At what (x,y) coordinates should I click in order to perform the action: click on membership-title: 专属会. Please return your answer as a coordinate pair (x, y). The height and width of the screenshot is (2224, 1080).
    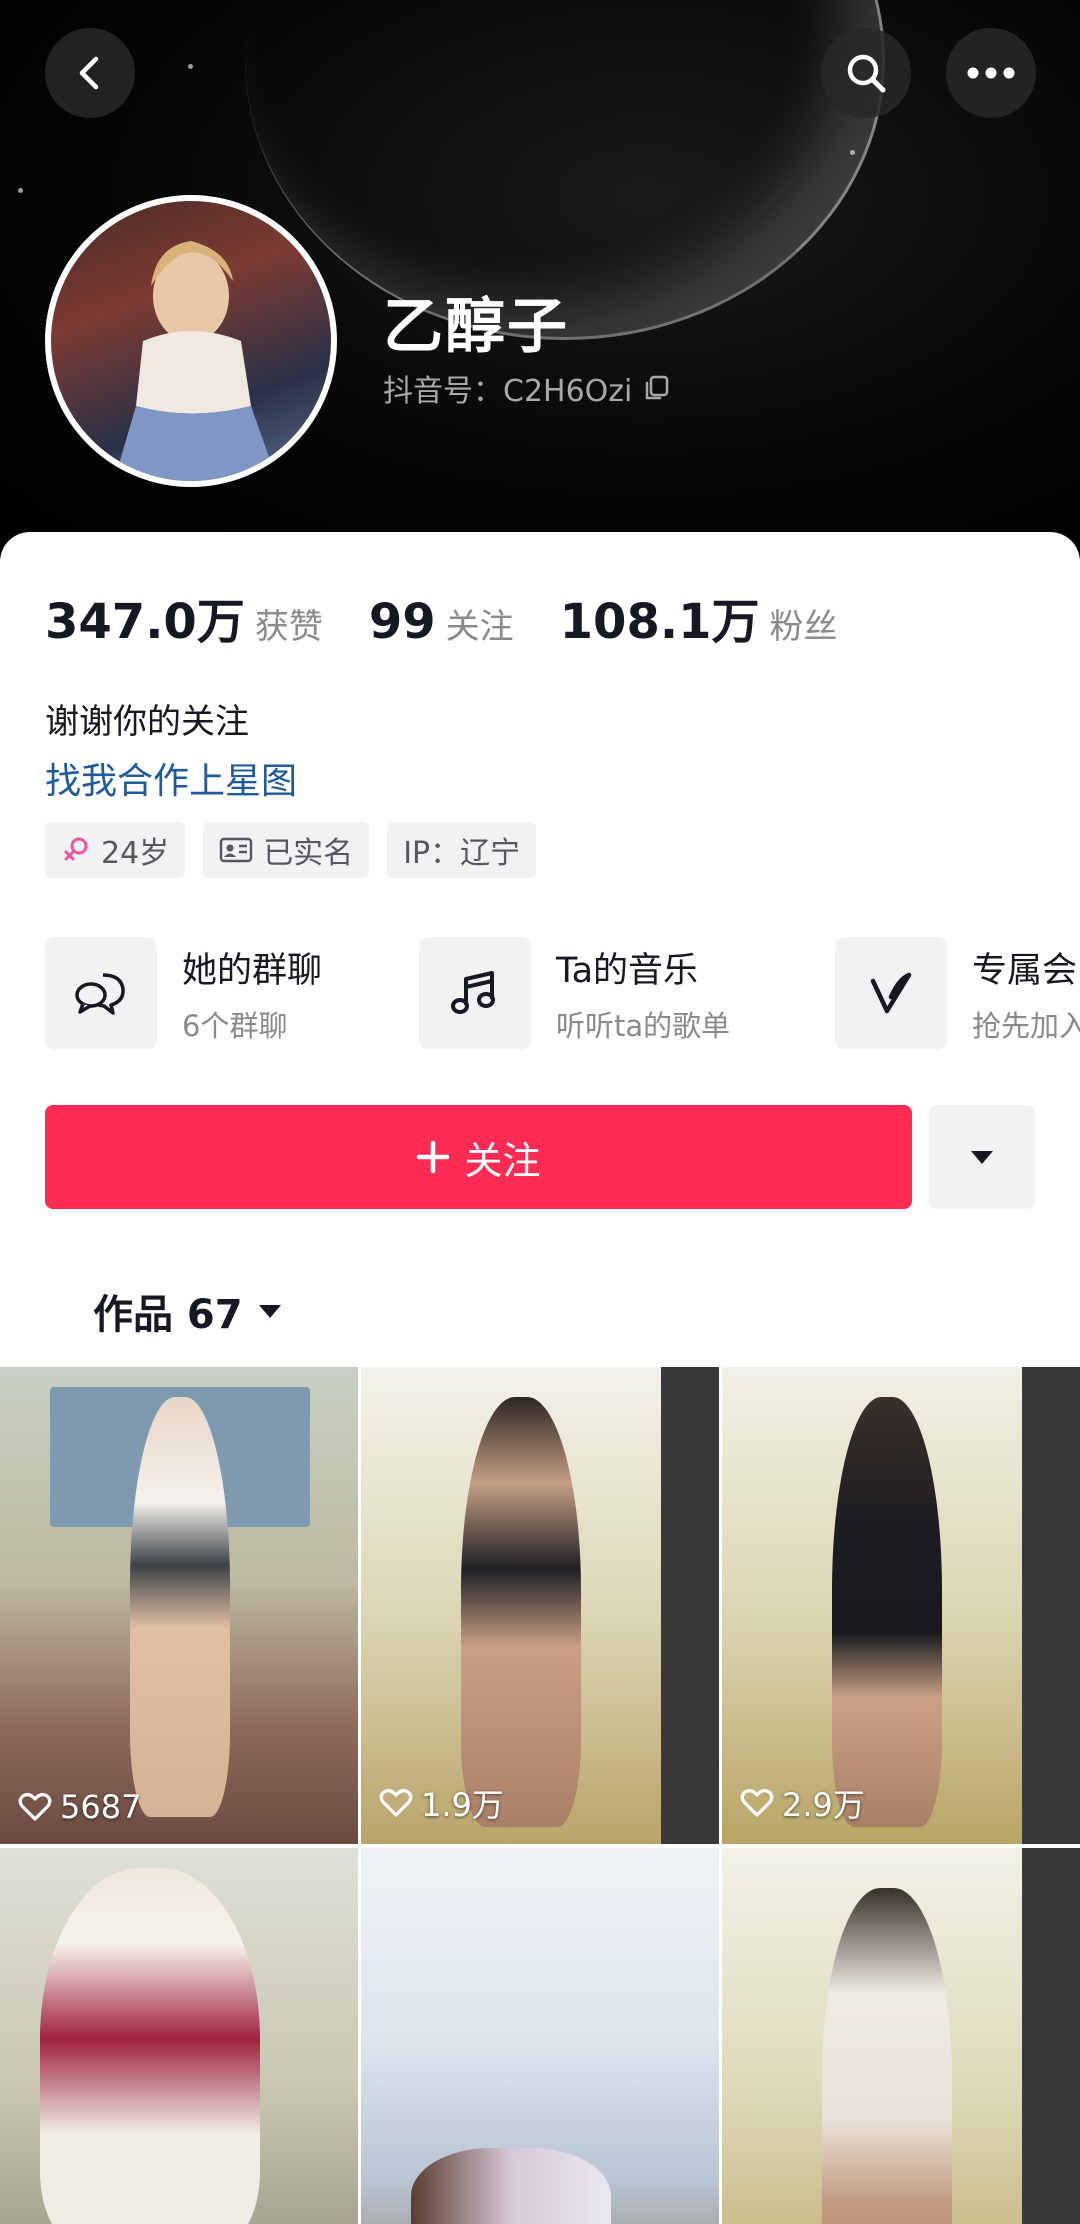
    Looking at the image, I should click on (1025, 970).